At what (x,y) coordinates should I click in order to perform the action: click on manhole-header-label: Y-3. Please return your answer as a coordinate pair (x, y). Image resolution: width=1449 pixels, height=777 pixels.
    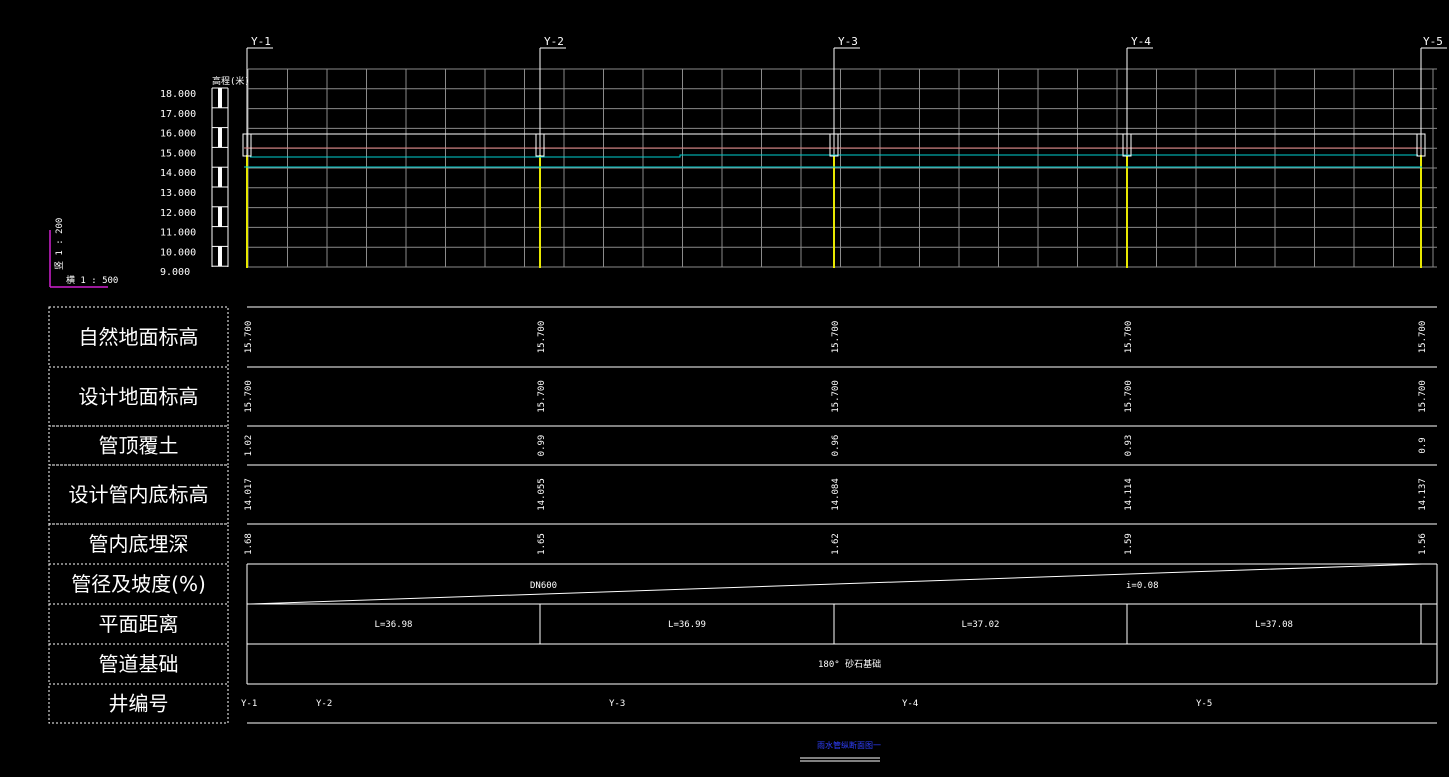
    Looking at the image, I should click on (848, 41).